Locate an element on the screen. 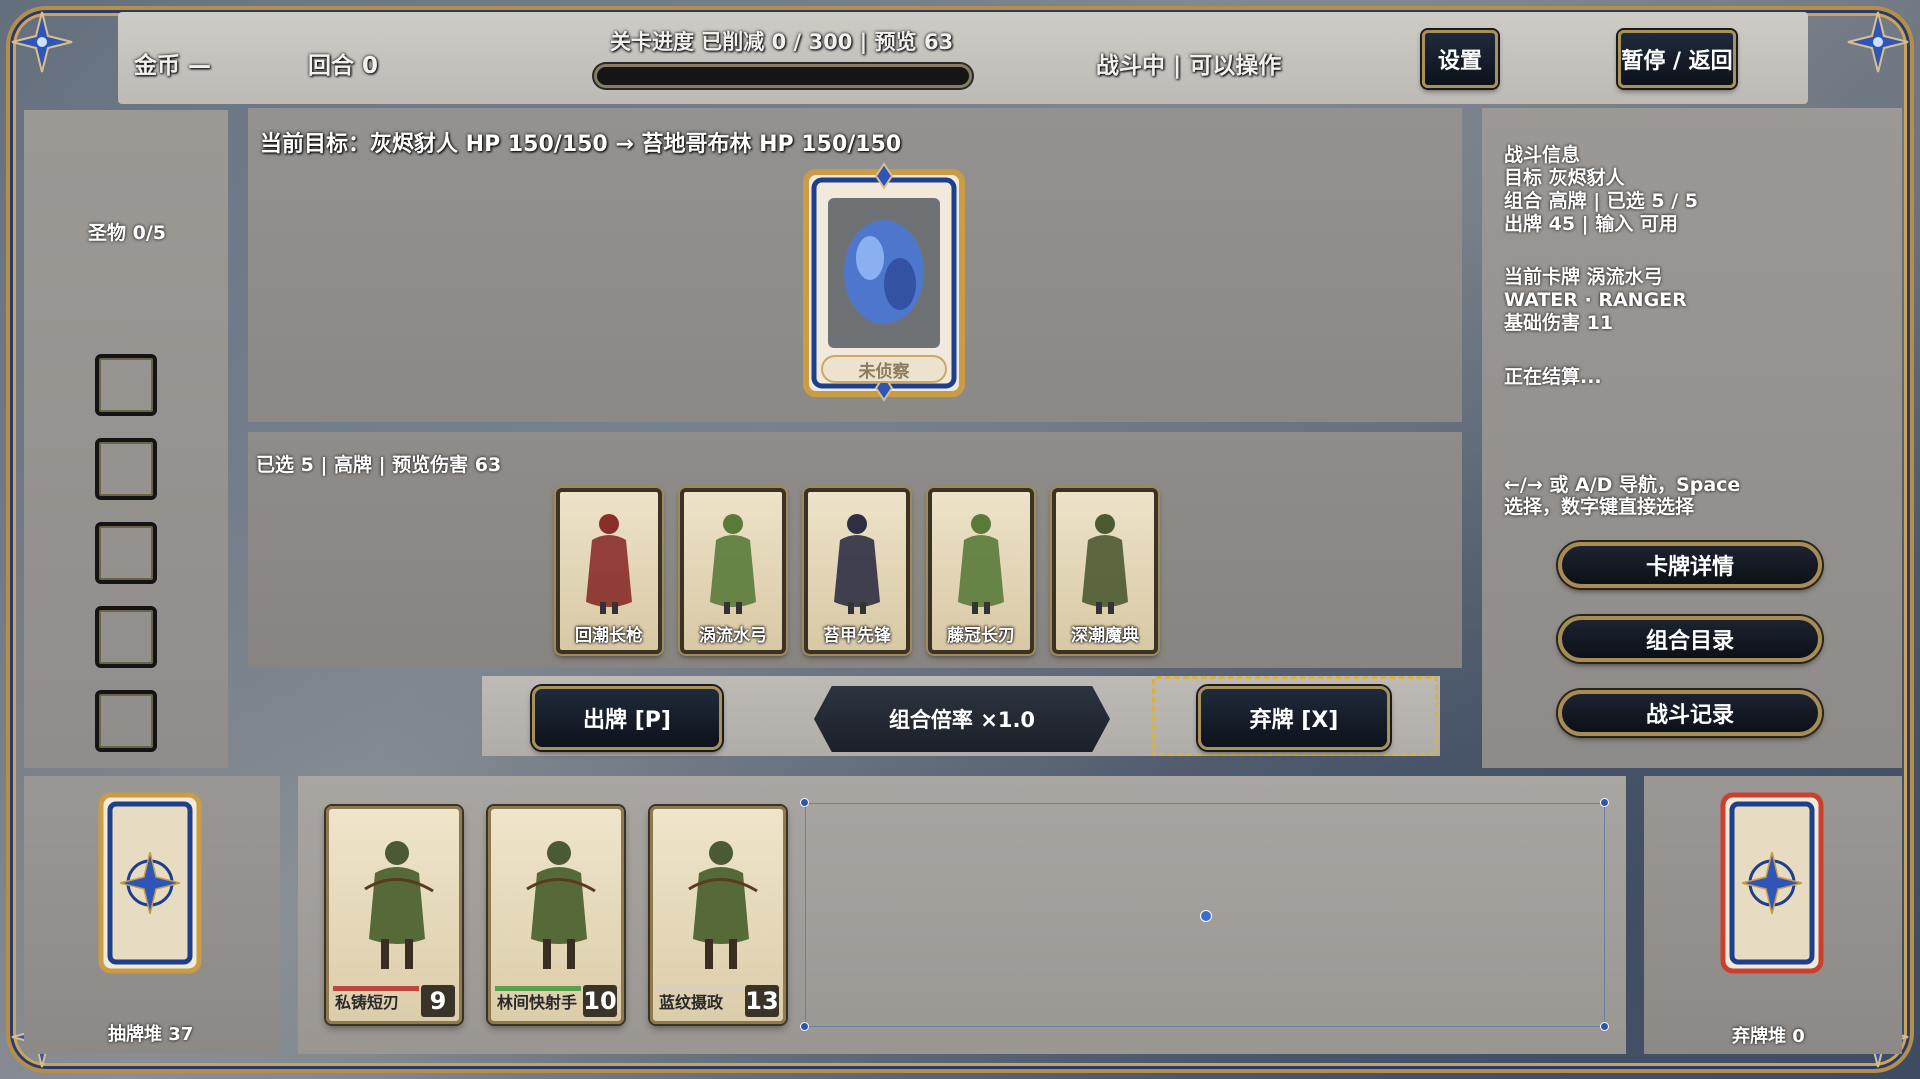 The width and height of the screenshot is (1920, 1079). current-card-info-line: 基础伤害 11 is located at coordinates (1559, 323).